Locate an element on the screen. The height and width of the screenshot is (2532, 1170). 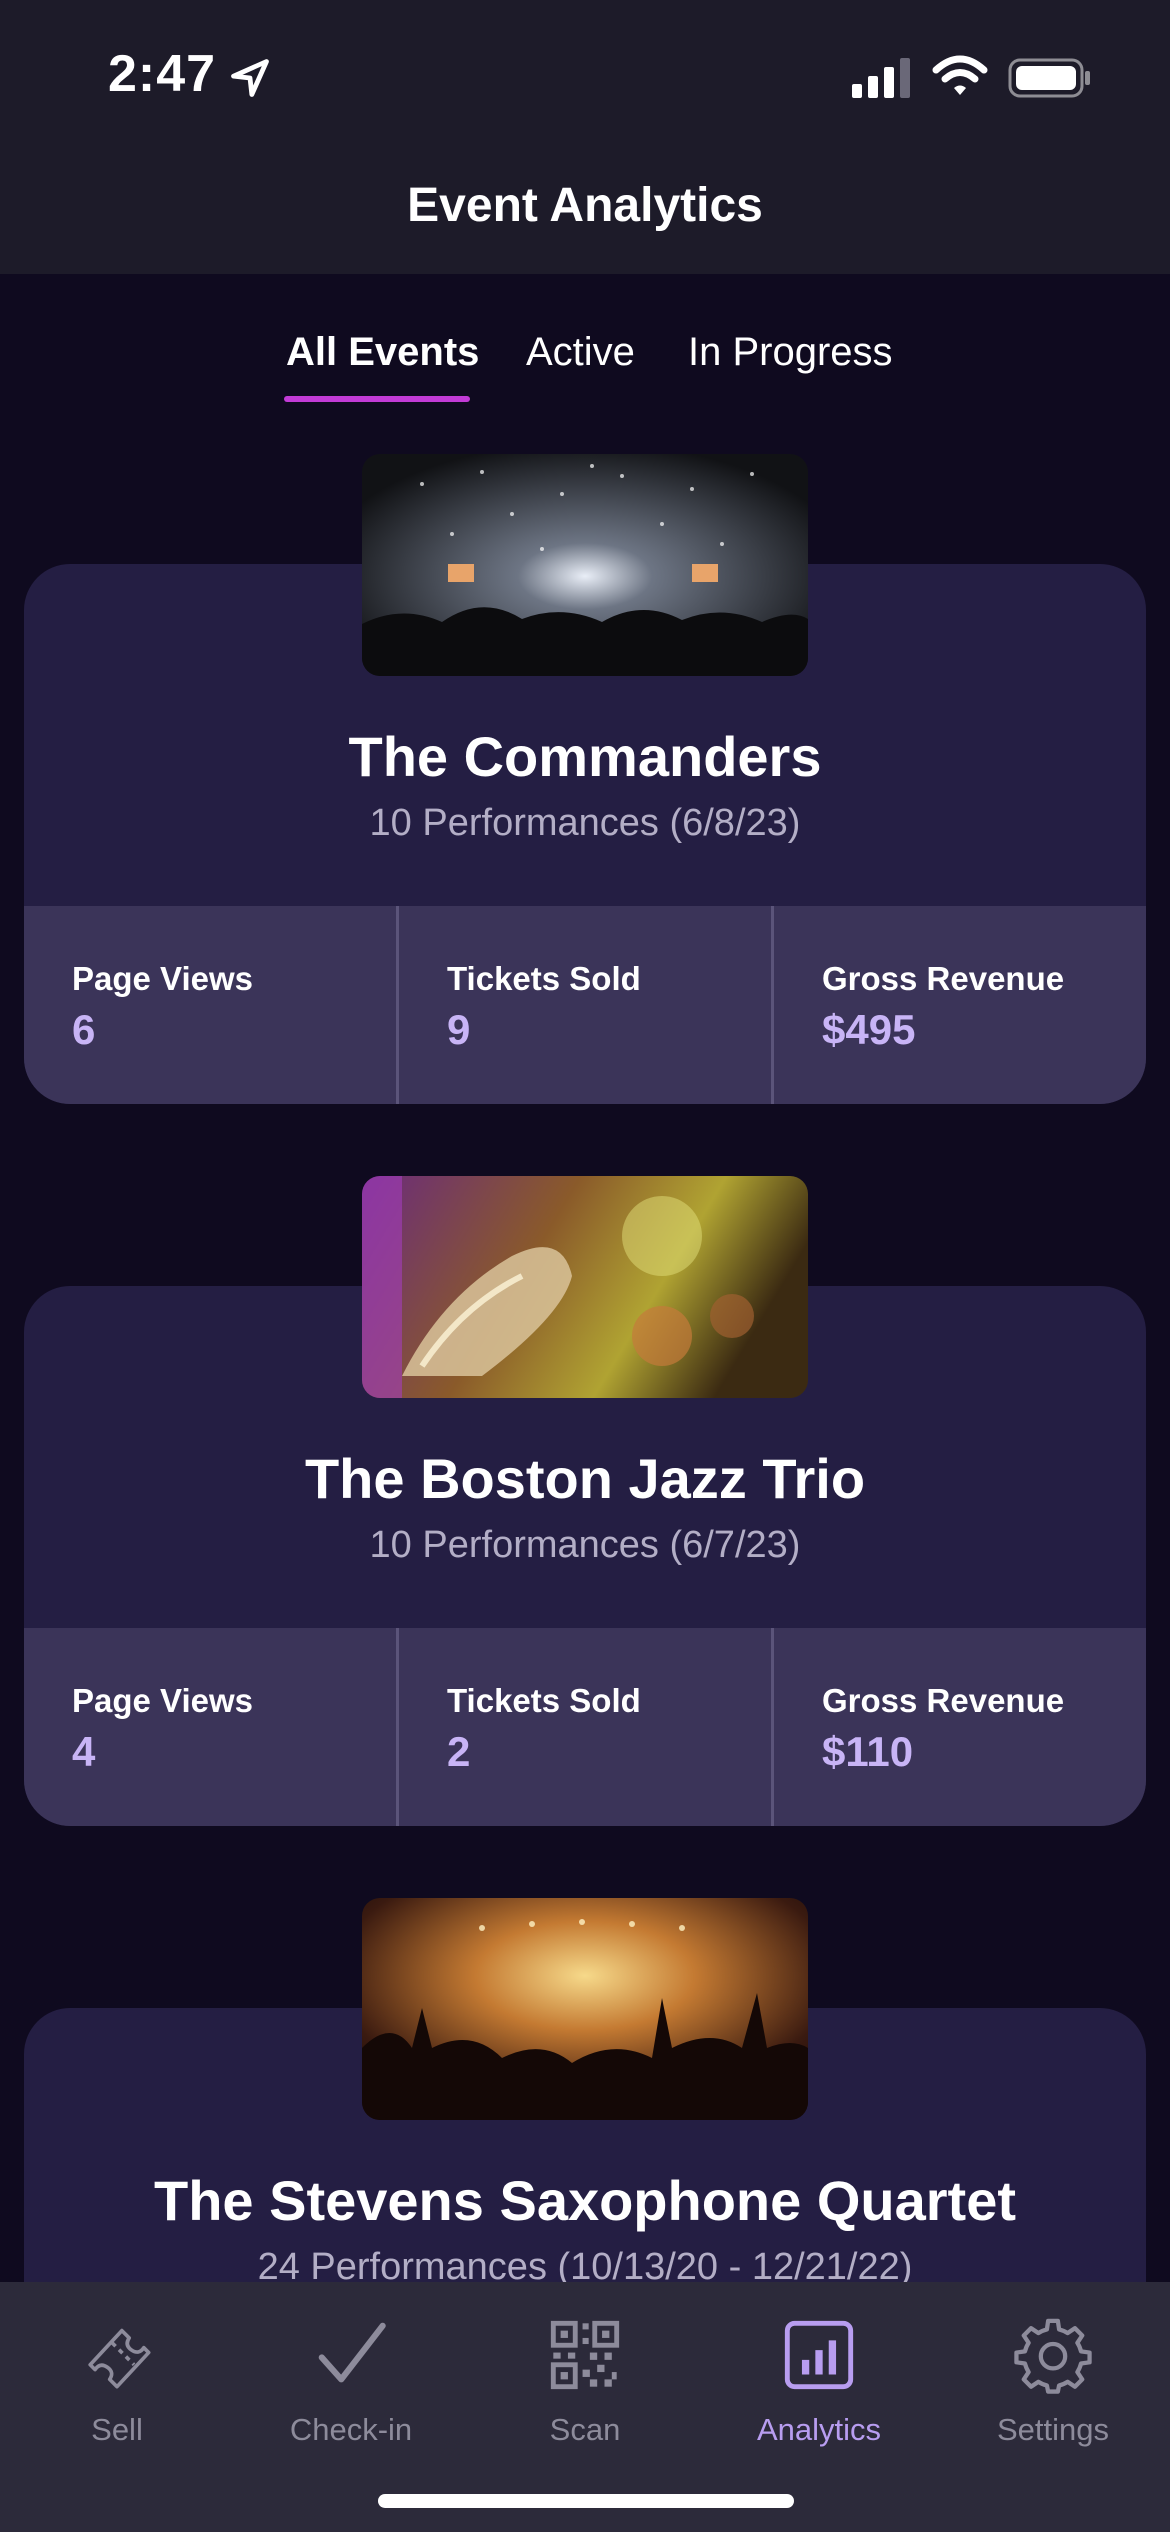
active-tab-indicator is located at coordinates (377, 399).